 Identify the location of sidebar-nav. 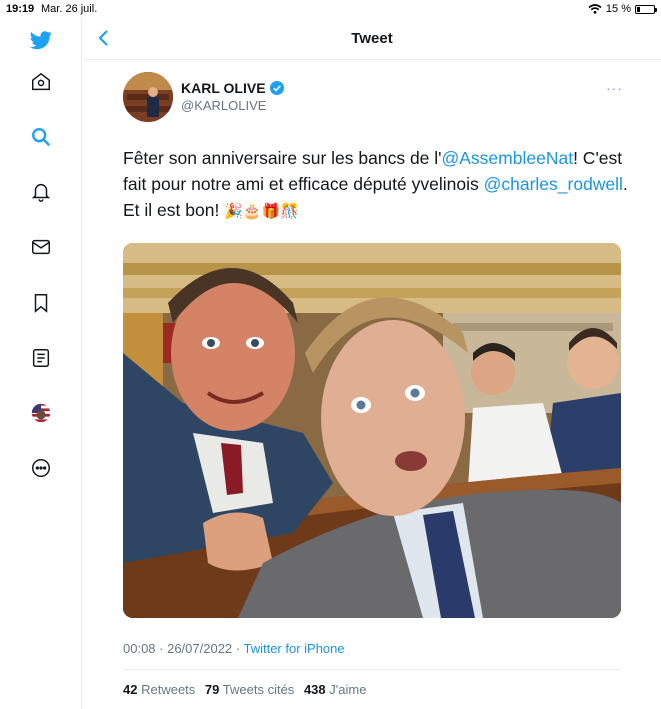
(41, 363).